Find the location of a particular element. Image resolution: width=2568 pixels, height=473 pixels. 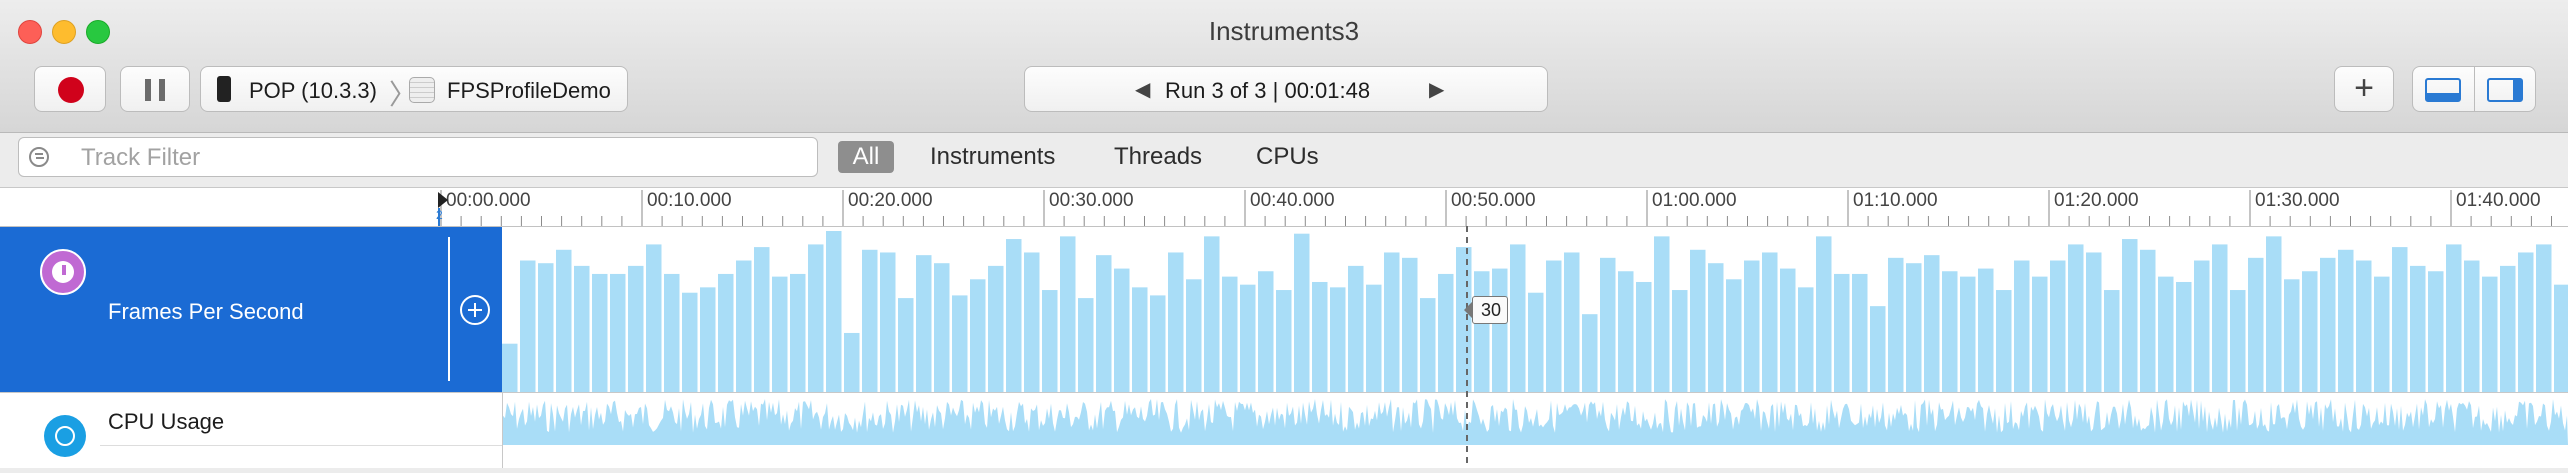

cpu-usage-area is located at coordinates (1535, 422).